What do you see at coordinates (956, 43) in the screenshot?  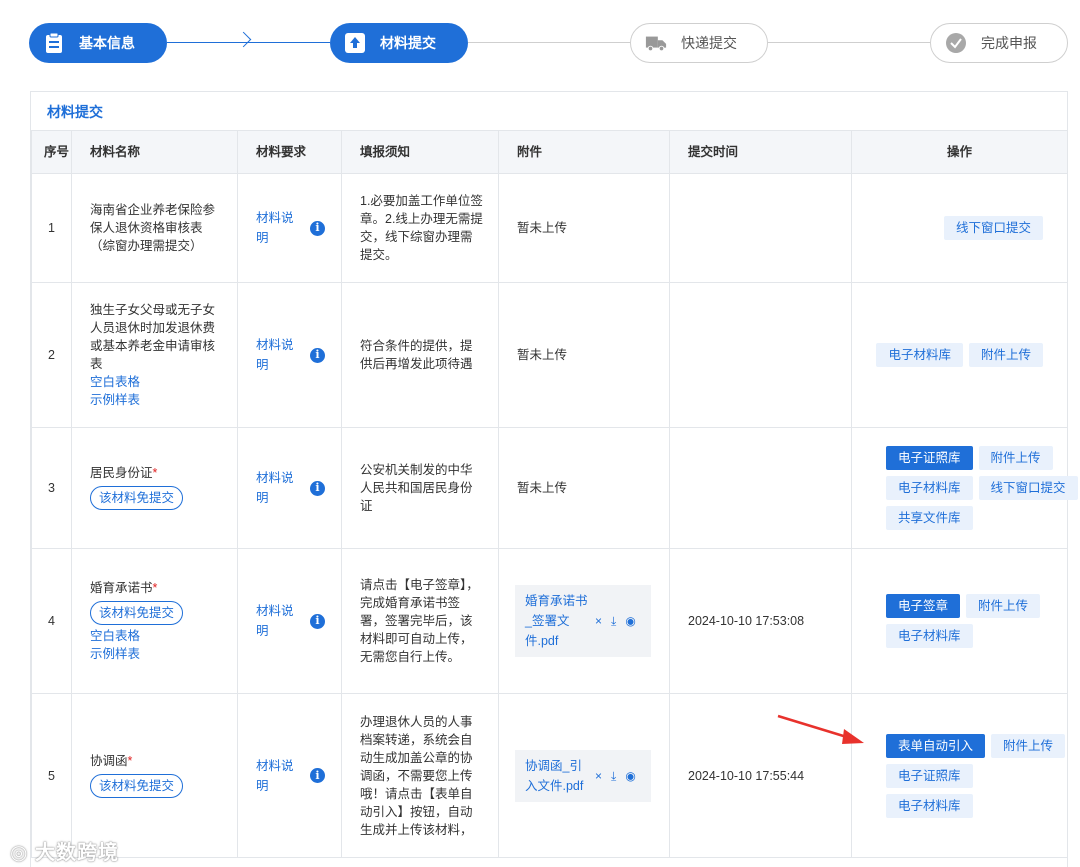 I see `check-circle-icon` at bounding box center [956, 43].